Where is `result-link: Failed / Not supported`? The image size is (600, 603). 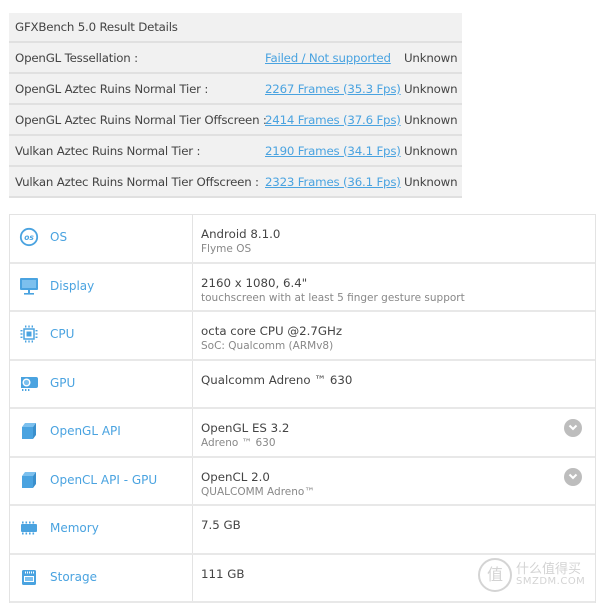 result-link: Failed / Not supported is located at coordinates (328, 58).